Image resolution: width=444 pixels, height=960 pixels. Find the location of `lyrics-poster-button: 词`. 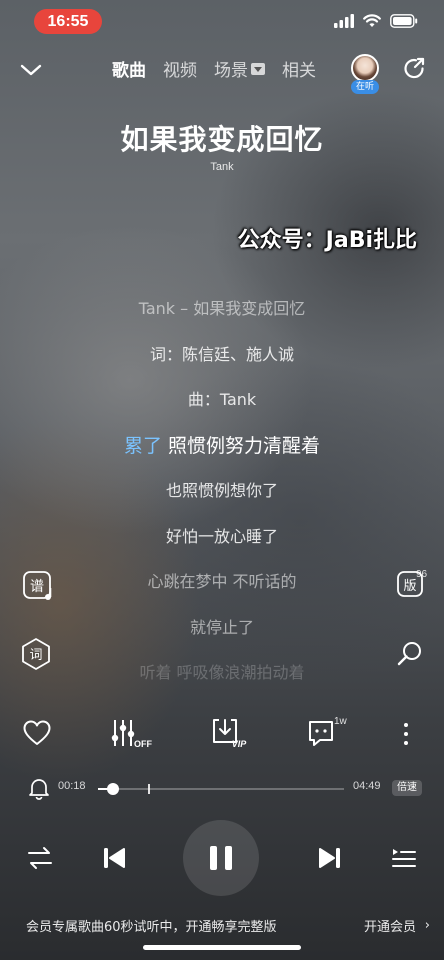

lyrics-poster-button: 词 is located at coordinates (36, 654).